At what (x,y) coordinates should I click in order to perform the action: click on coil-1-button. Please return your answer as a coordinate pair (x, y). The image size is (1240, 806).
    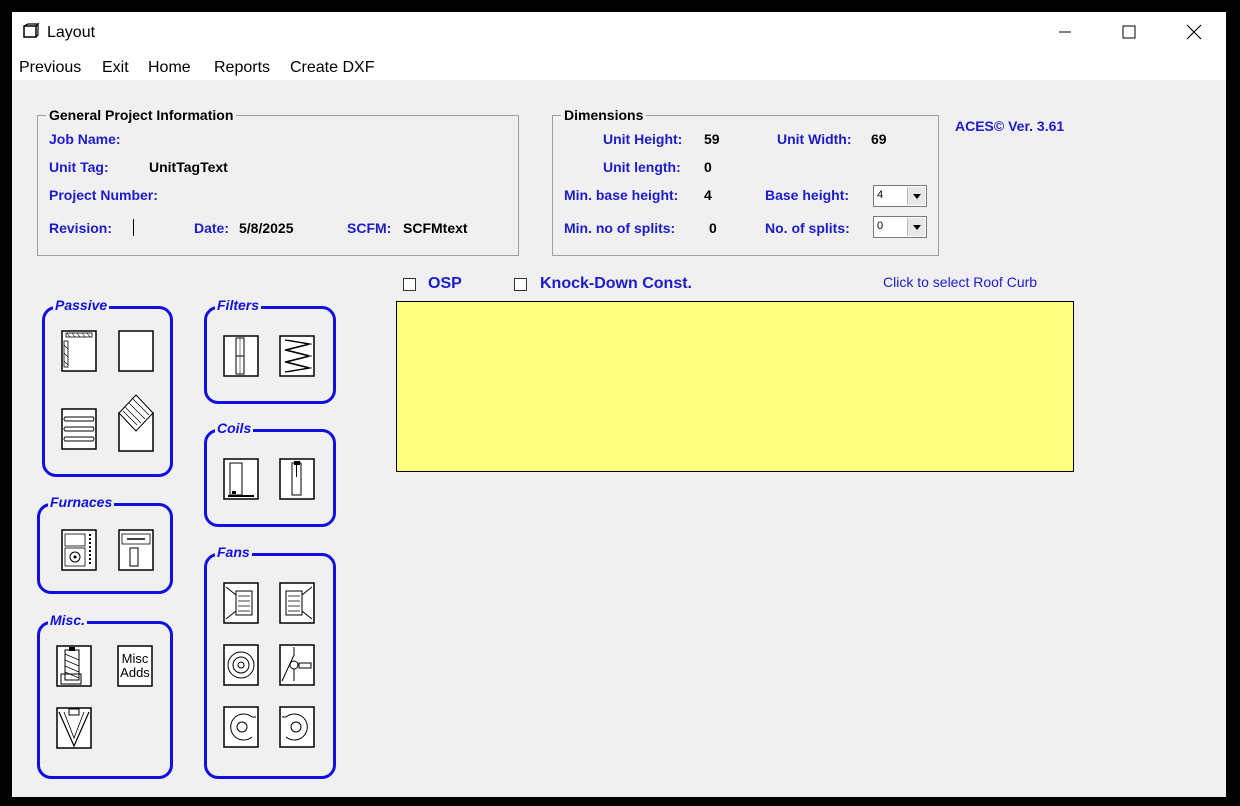
    Looking at the image, I should click on (241, 479).